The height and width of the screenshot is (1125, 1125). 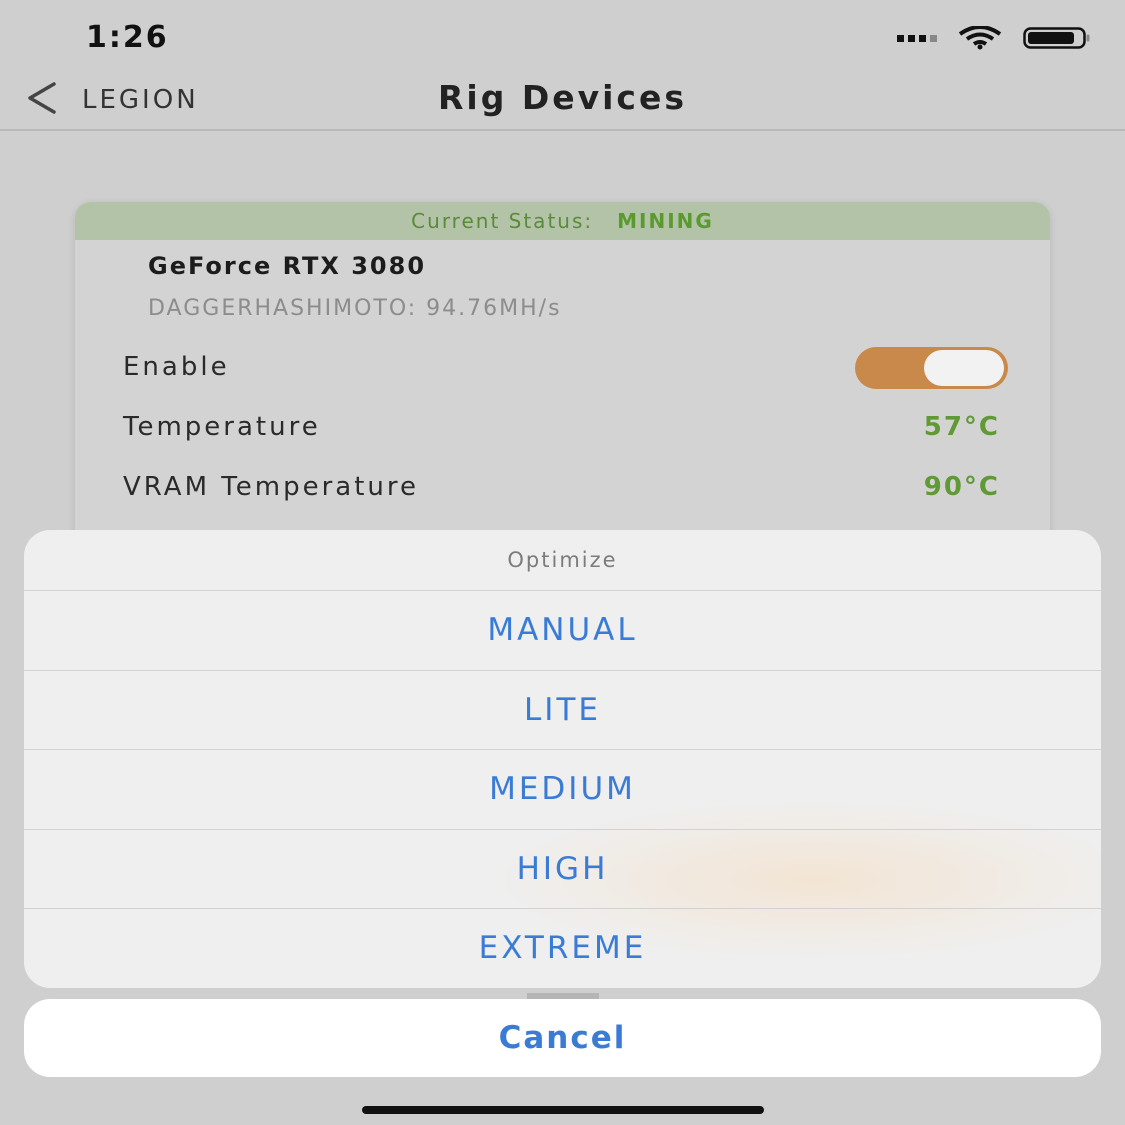 I want to click on toggle-knob, so click(x=964, y=368).